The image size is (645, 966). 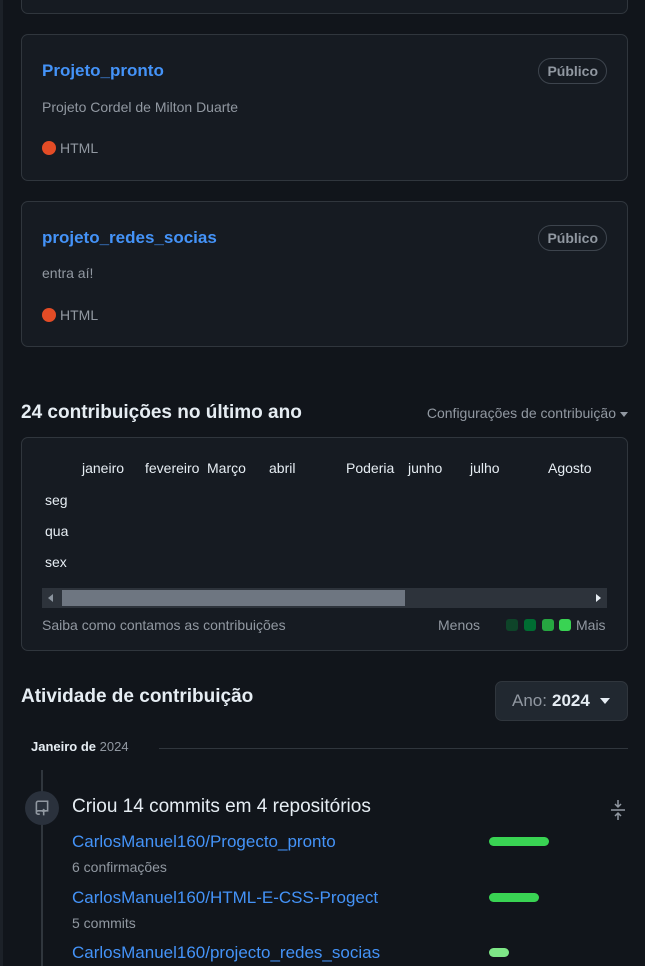 What do you see at coordinates (56, 500) in the screenshot?
I see `day-label: seg` at bounding box center [56, 500].